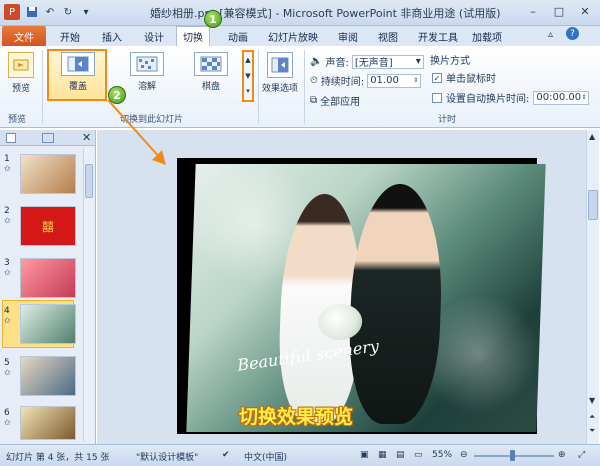 The width and height of the screenshot is (600, 466). Describe the element at coordinates (226, 455) in the screenshot. I see `spell-check-icon: ✔` at that location.